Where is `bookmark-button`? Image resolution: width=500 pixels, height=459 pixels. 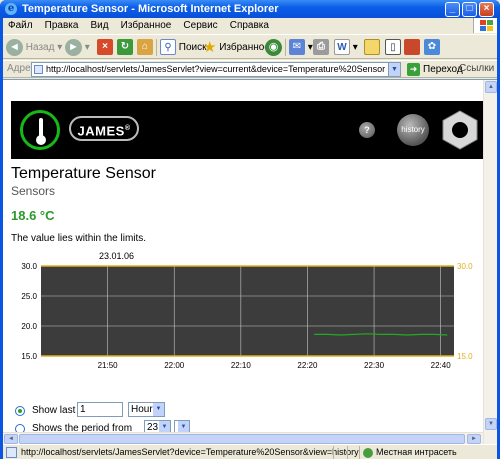
bookmark-button is located at coordinates (412, 47).